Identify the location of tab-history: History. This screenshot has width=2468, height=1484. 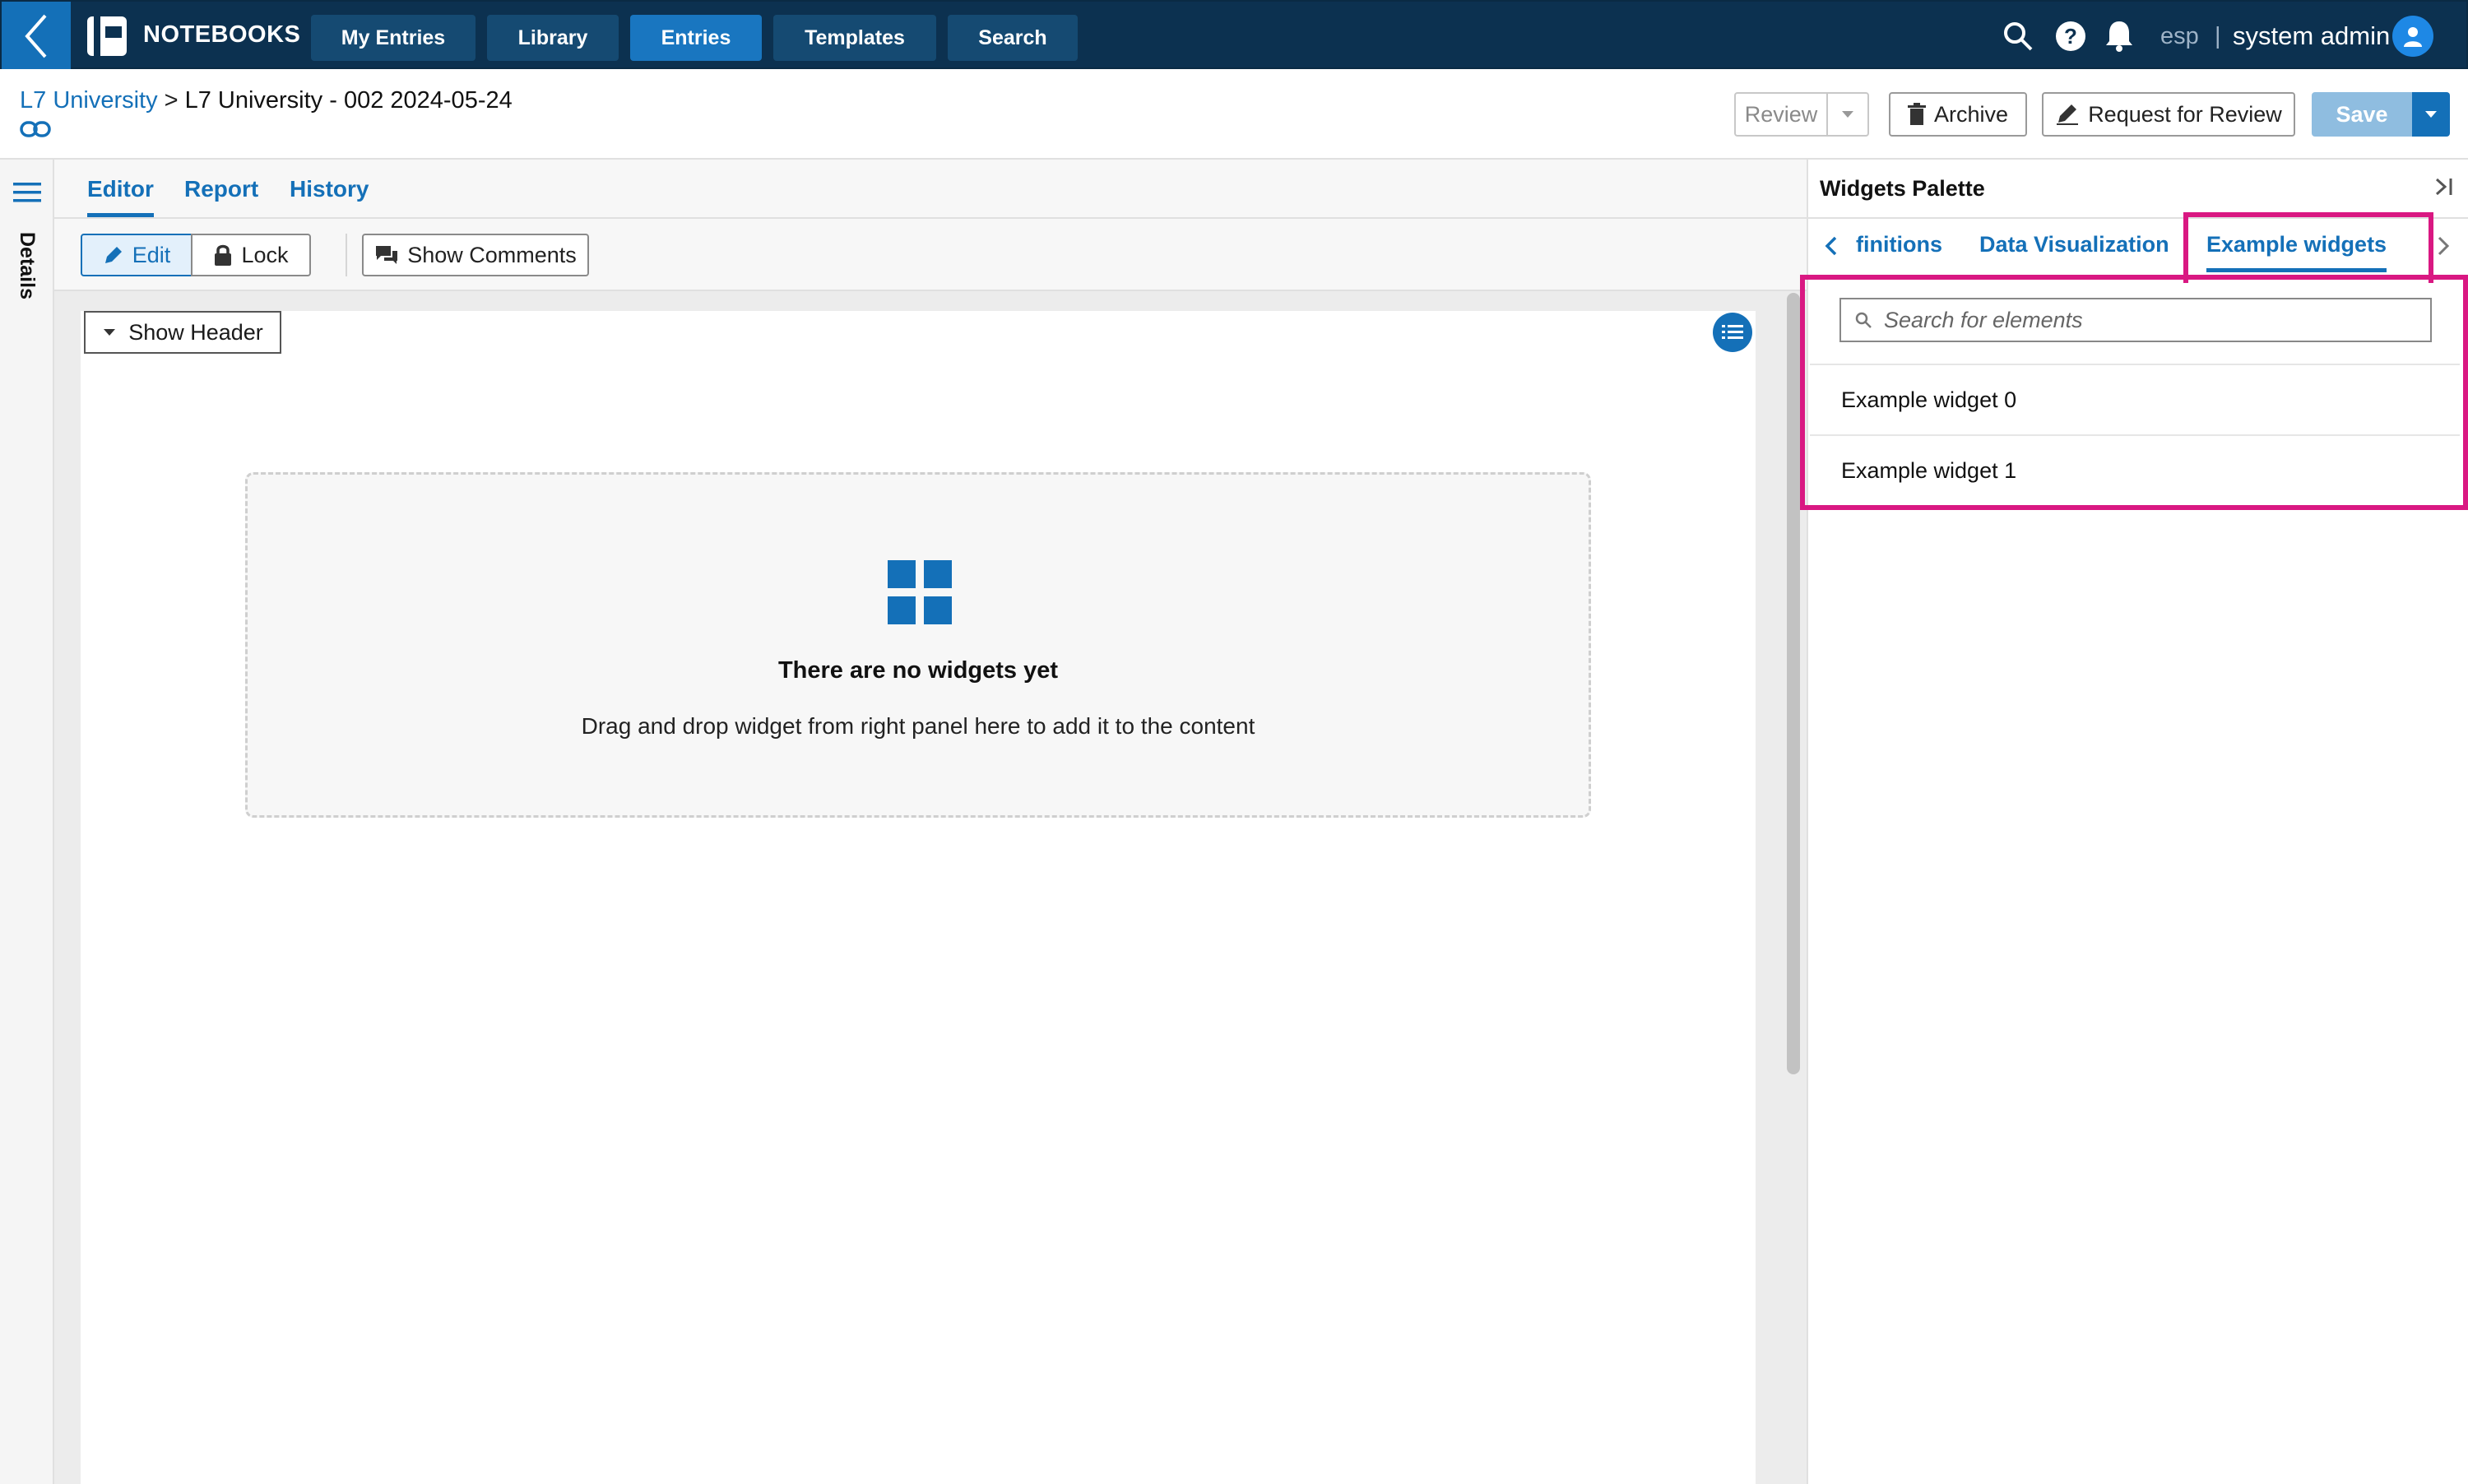
(329, 189).